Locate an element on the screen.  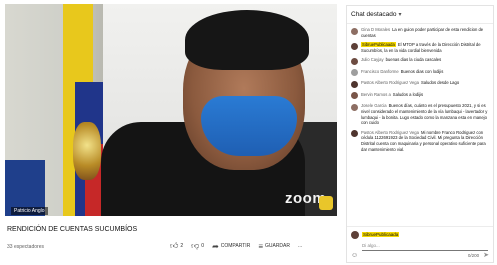
video-title: RENDICIÓN DE CUENTAS SUCUMBÍOS is located at coordinates (72, 229).